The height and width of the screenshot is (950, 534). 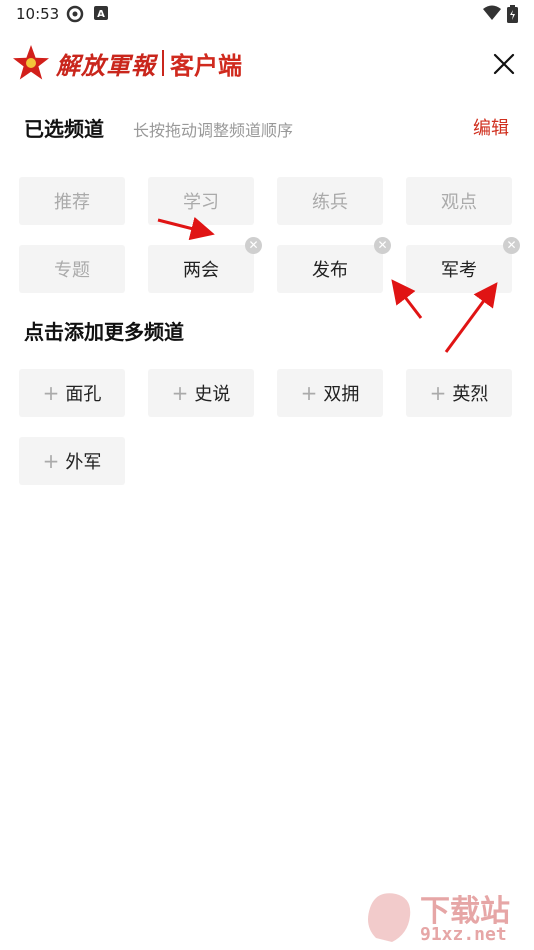 I want to click on logo-divider, so click(x=163, y=63).